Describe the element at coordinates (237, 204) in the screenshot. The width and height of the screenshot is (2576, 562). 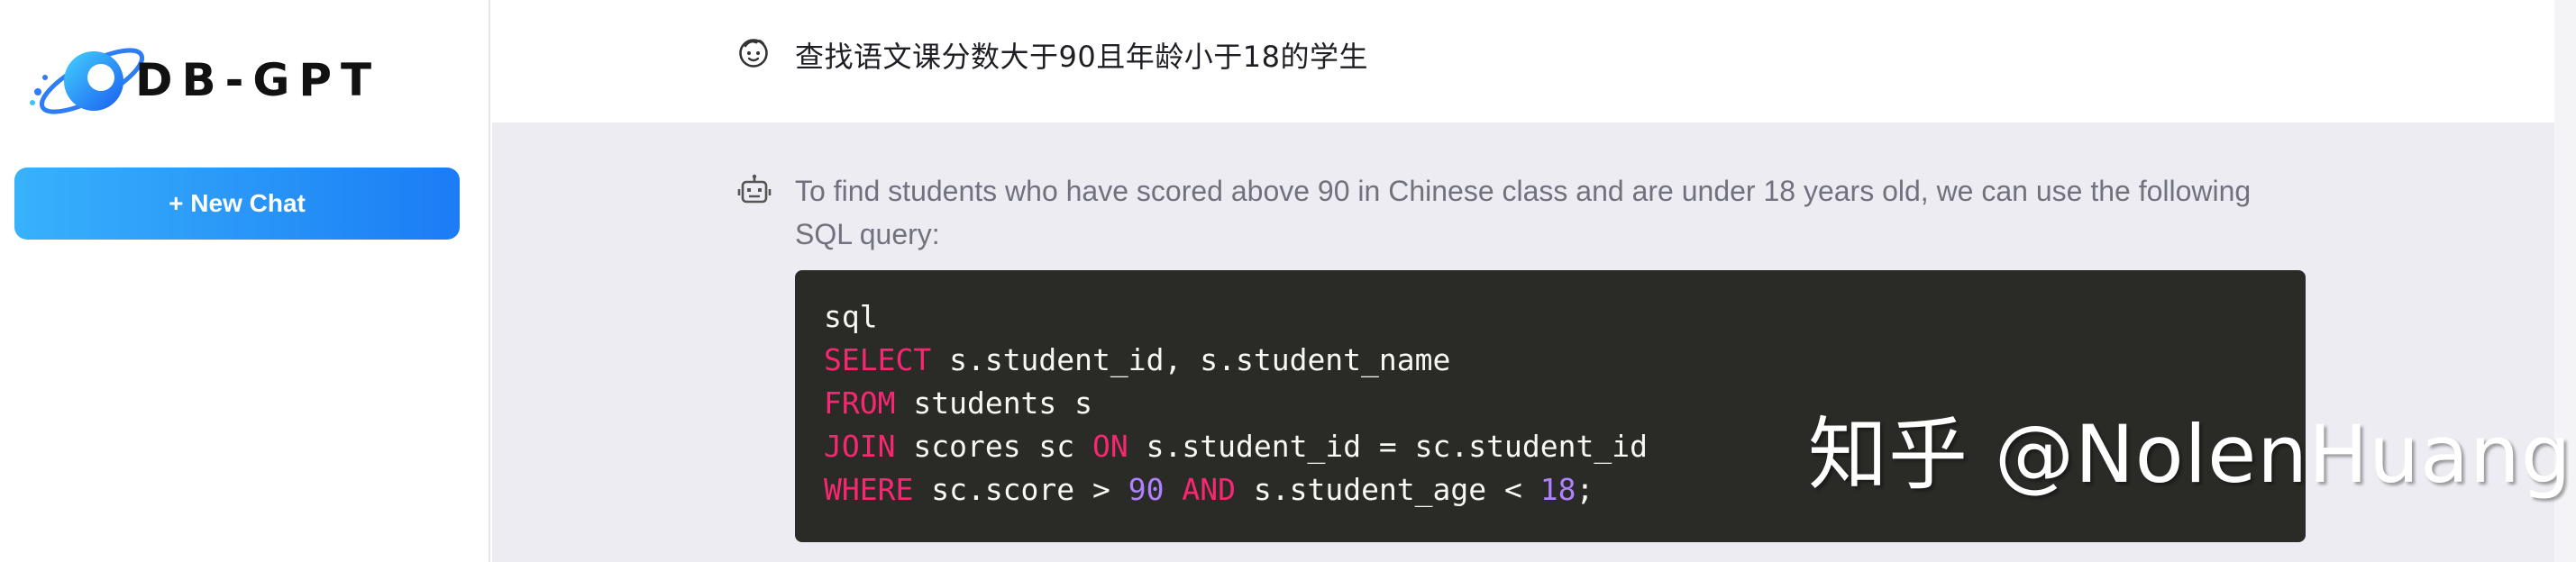
I see `new-chat-button: + New Chat` at that location.